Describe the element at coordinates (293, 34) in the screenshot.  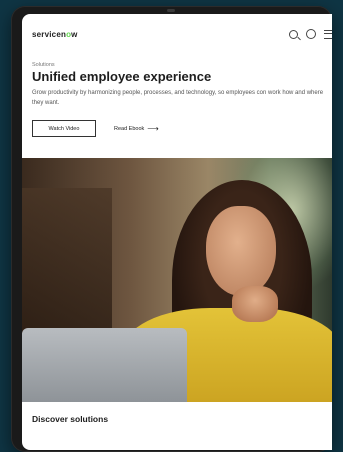
I see `search-icon` at that location.